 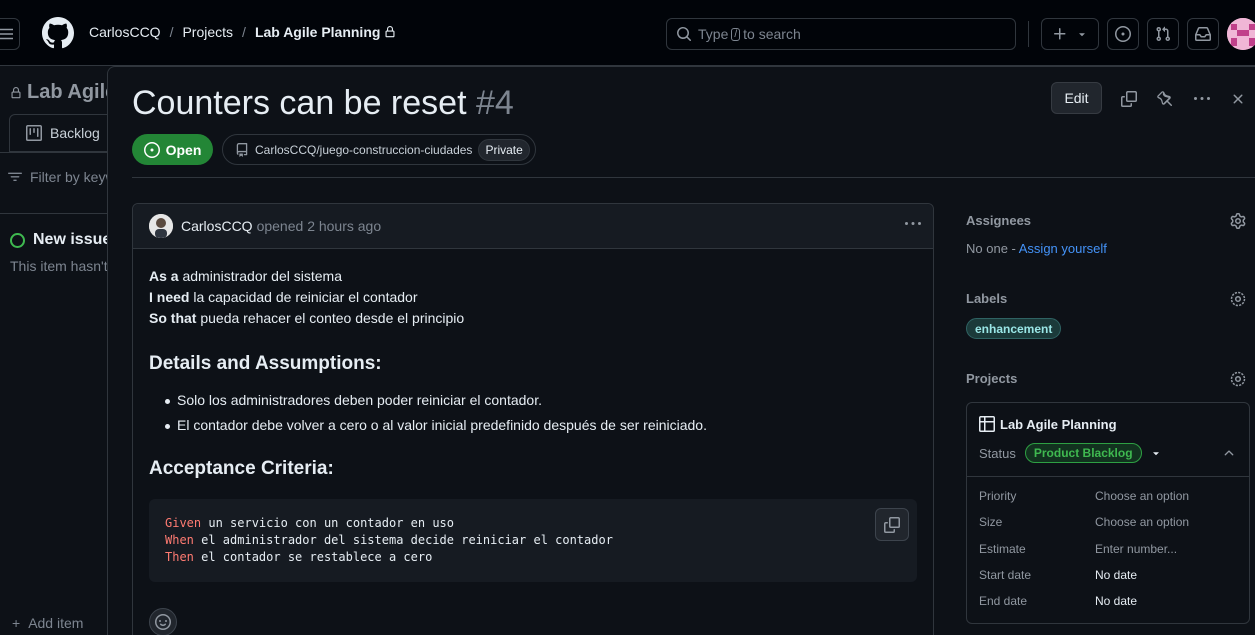 I want to click on comment-options-button, so click(x=913, y=224).